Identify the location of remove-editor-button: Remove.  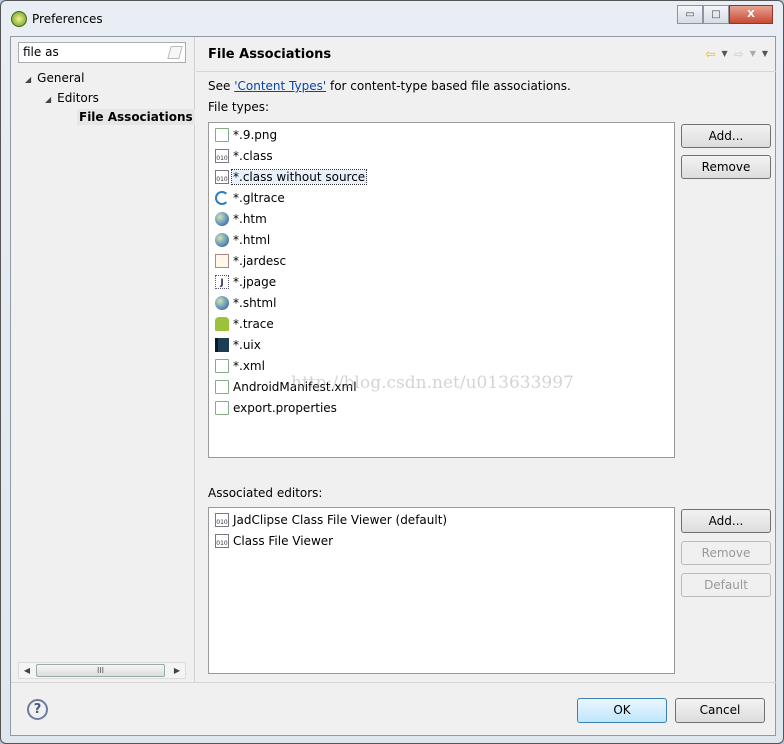
(726, 553).